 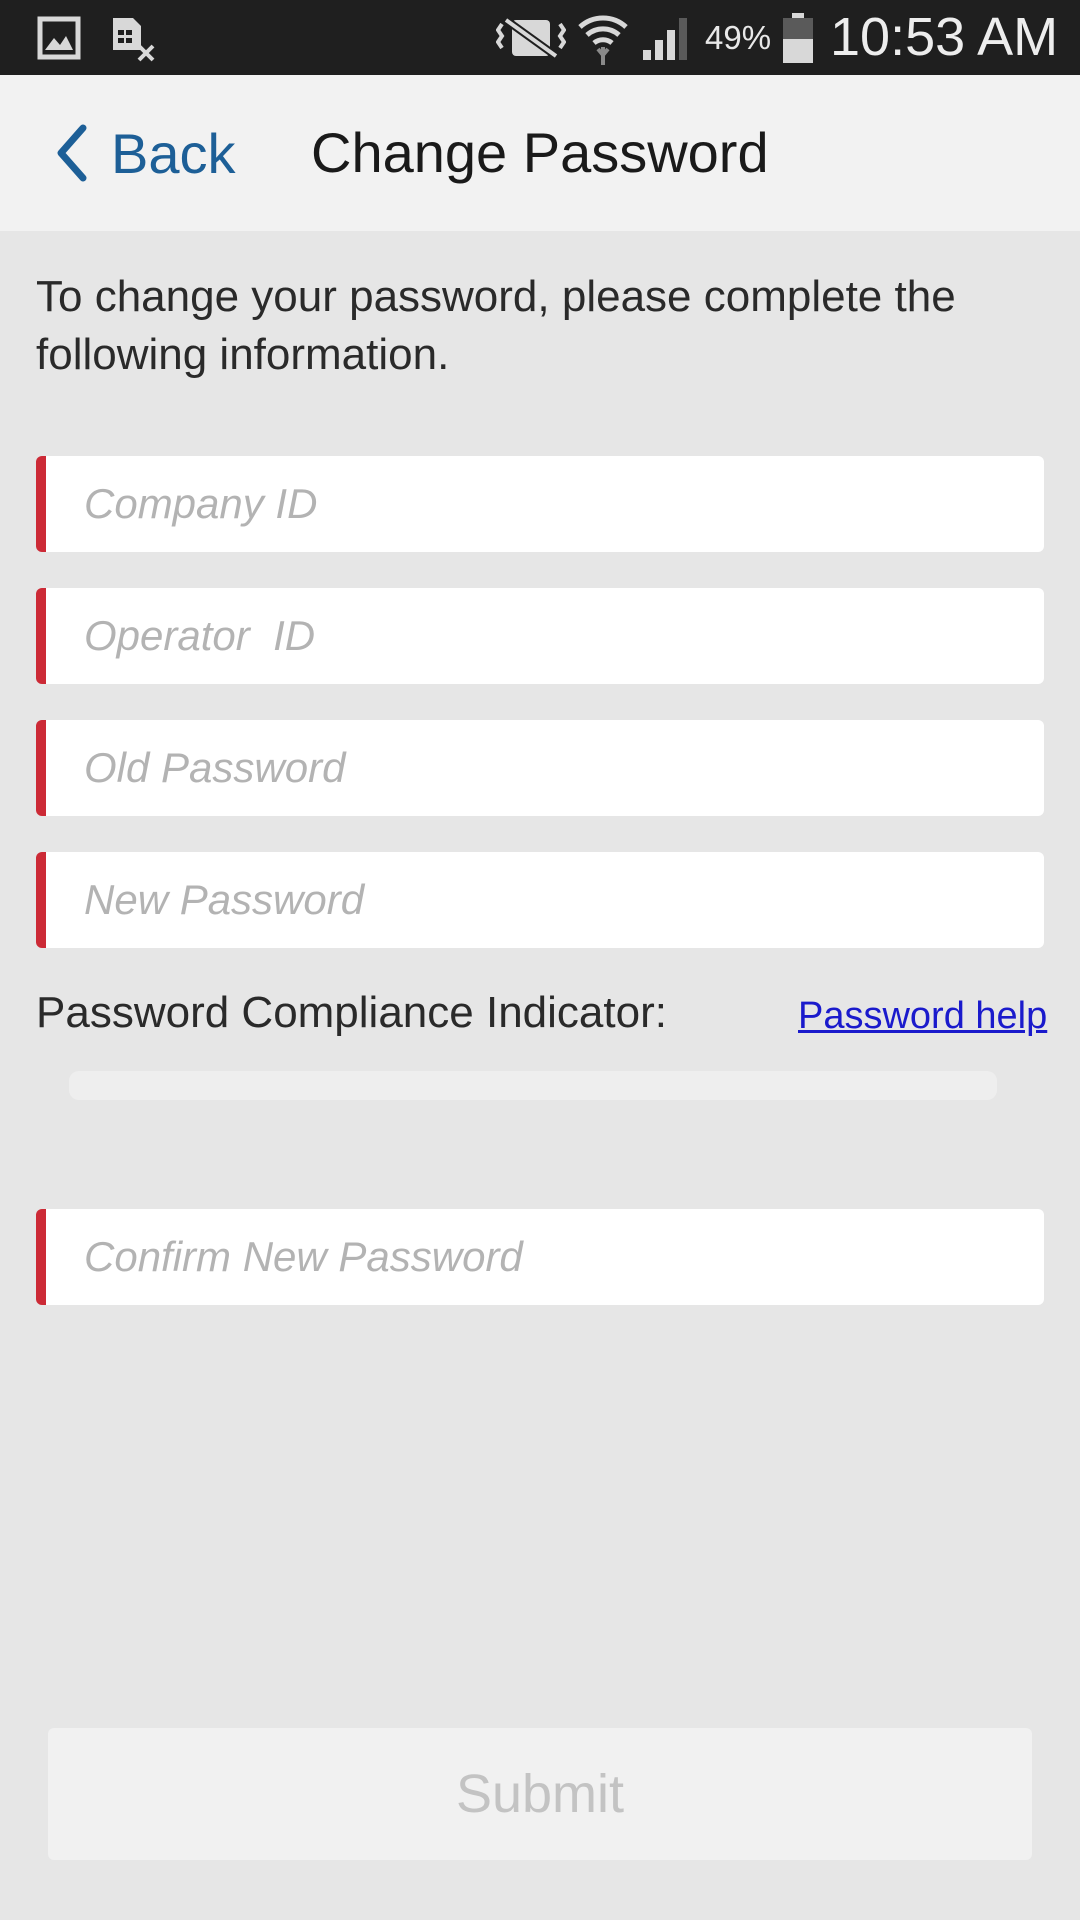 I want to click on confirm-password-input, so click(x=545, y=1257).